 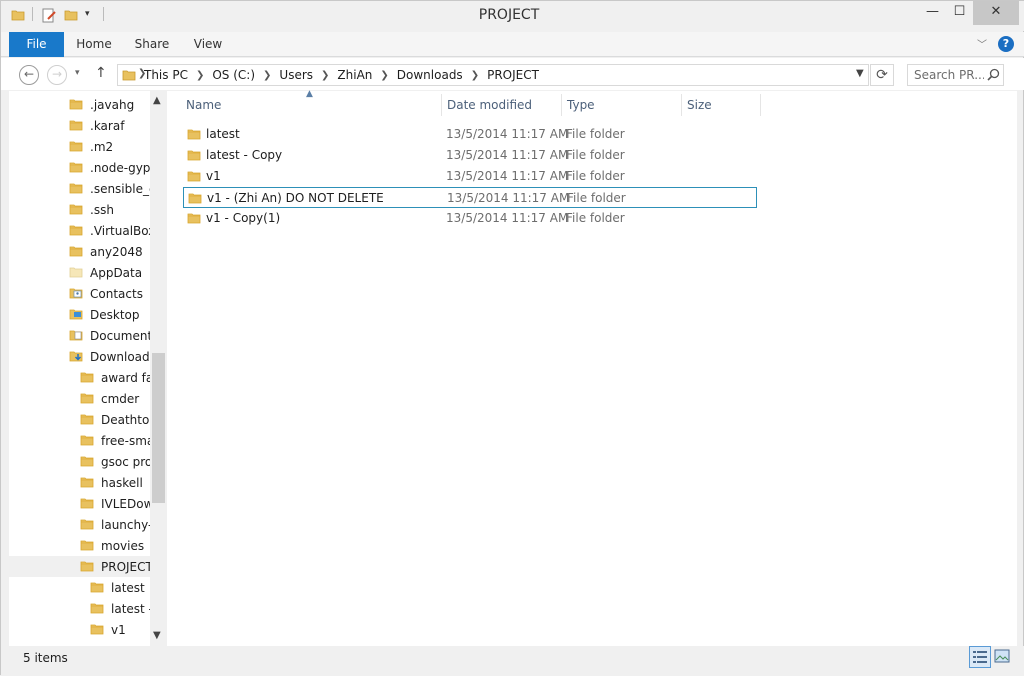 I want to click on tab-file: File, so click(x=36, y=44).